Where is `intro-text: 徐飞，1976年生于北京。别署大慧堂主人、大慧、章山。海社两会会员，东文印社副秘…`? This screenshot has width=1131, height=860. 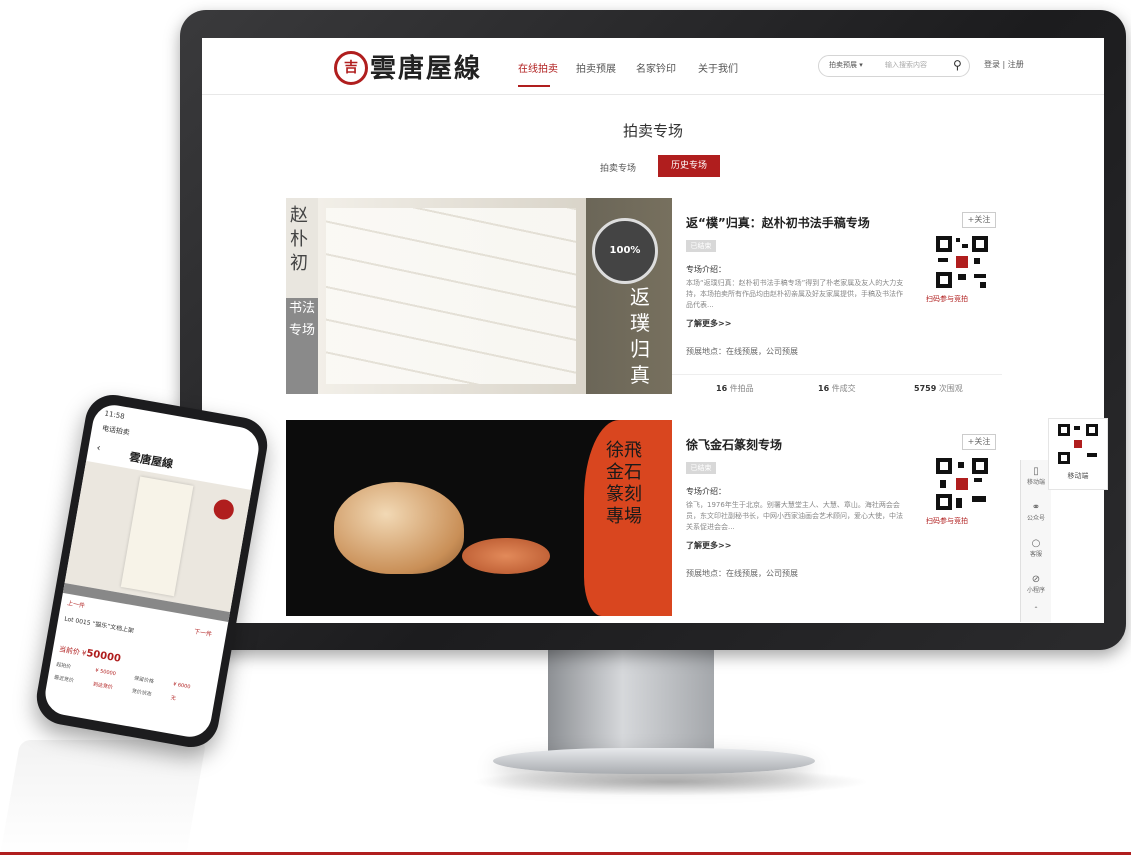 intro-text: 徐飞，1976年生于北京。别署大慧堂主人、大慧、章山。海社两会会员，东文印社副秘… is located at coordinates (794, 516).